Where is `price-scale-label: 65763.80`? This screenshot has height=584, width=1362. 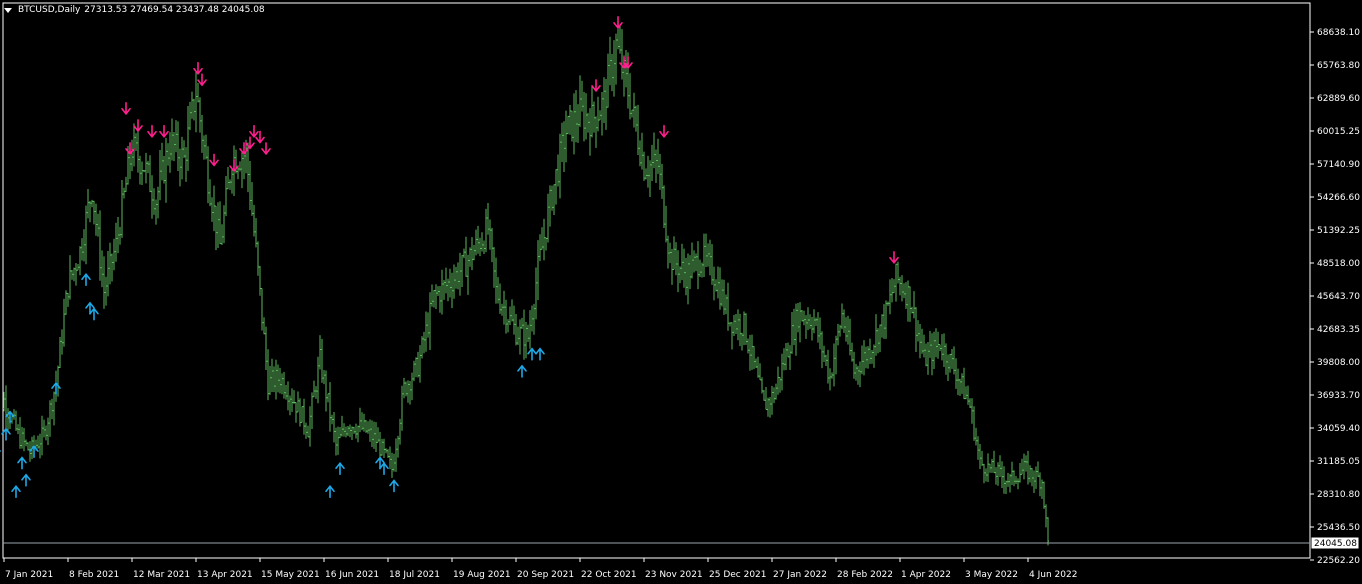
price-scale-label: 65763.80 is located at coordinates (1338, 66).